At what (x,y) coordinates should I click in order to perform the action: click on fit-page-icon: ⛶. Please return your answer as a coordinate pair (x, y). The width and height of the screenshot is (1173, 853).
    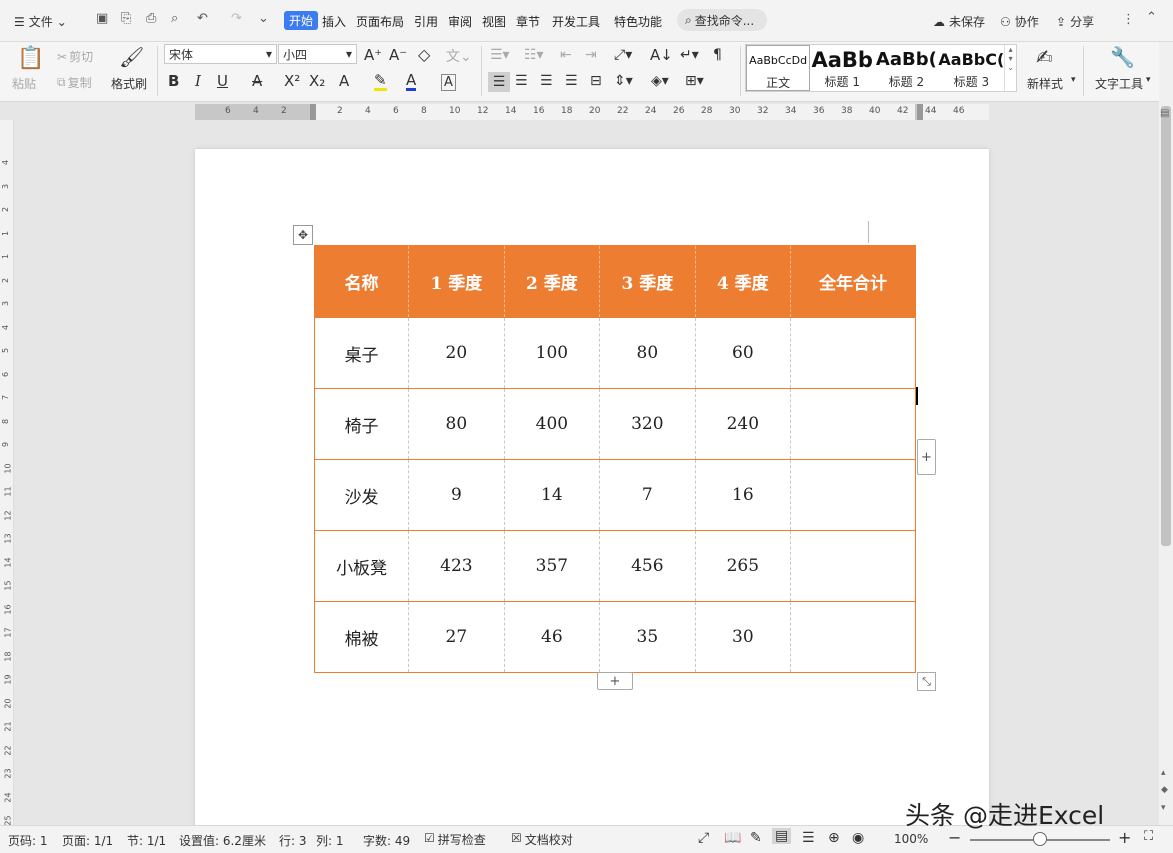
    Looking at the image, I should click on (1148, 836).